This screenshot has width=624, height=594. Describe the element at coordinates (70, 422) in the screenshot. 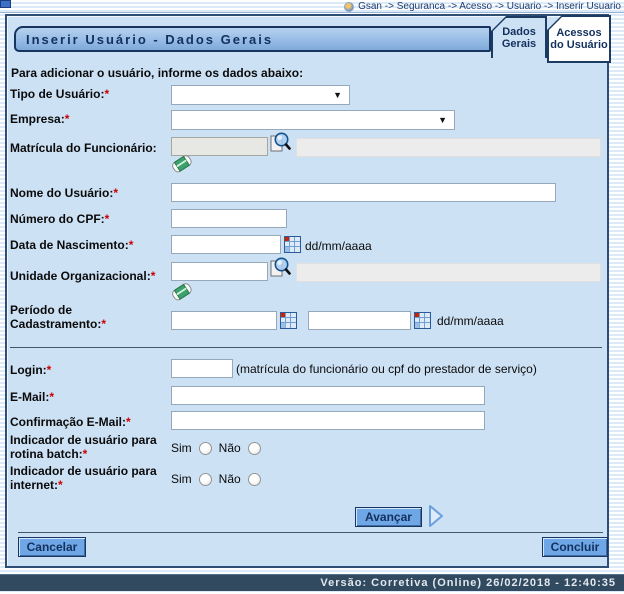

I see `label-confirmacao-email: Confirmação E-Mail:*` at that location.